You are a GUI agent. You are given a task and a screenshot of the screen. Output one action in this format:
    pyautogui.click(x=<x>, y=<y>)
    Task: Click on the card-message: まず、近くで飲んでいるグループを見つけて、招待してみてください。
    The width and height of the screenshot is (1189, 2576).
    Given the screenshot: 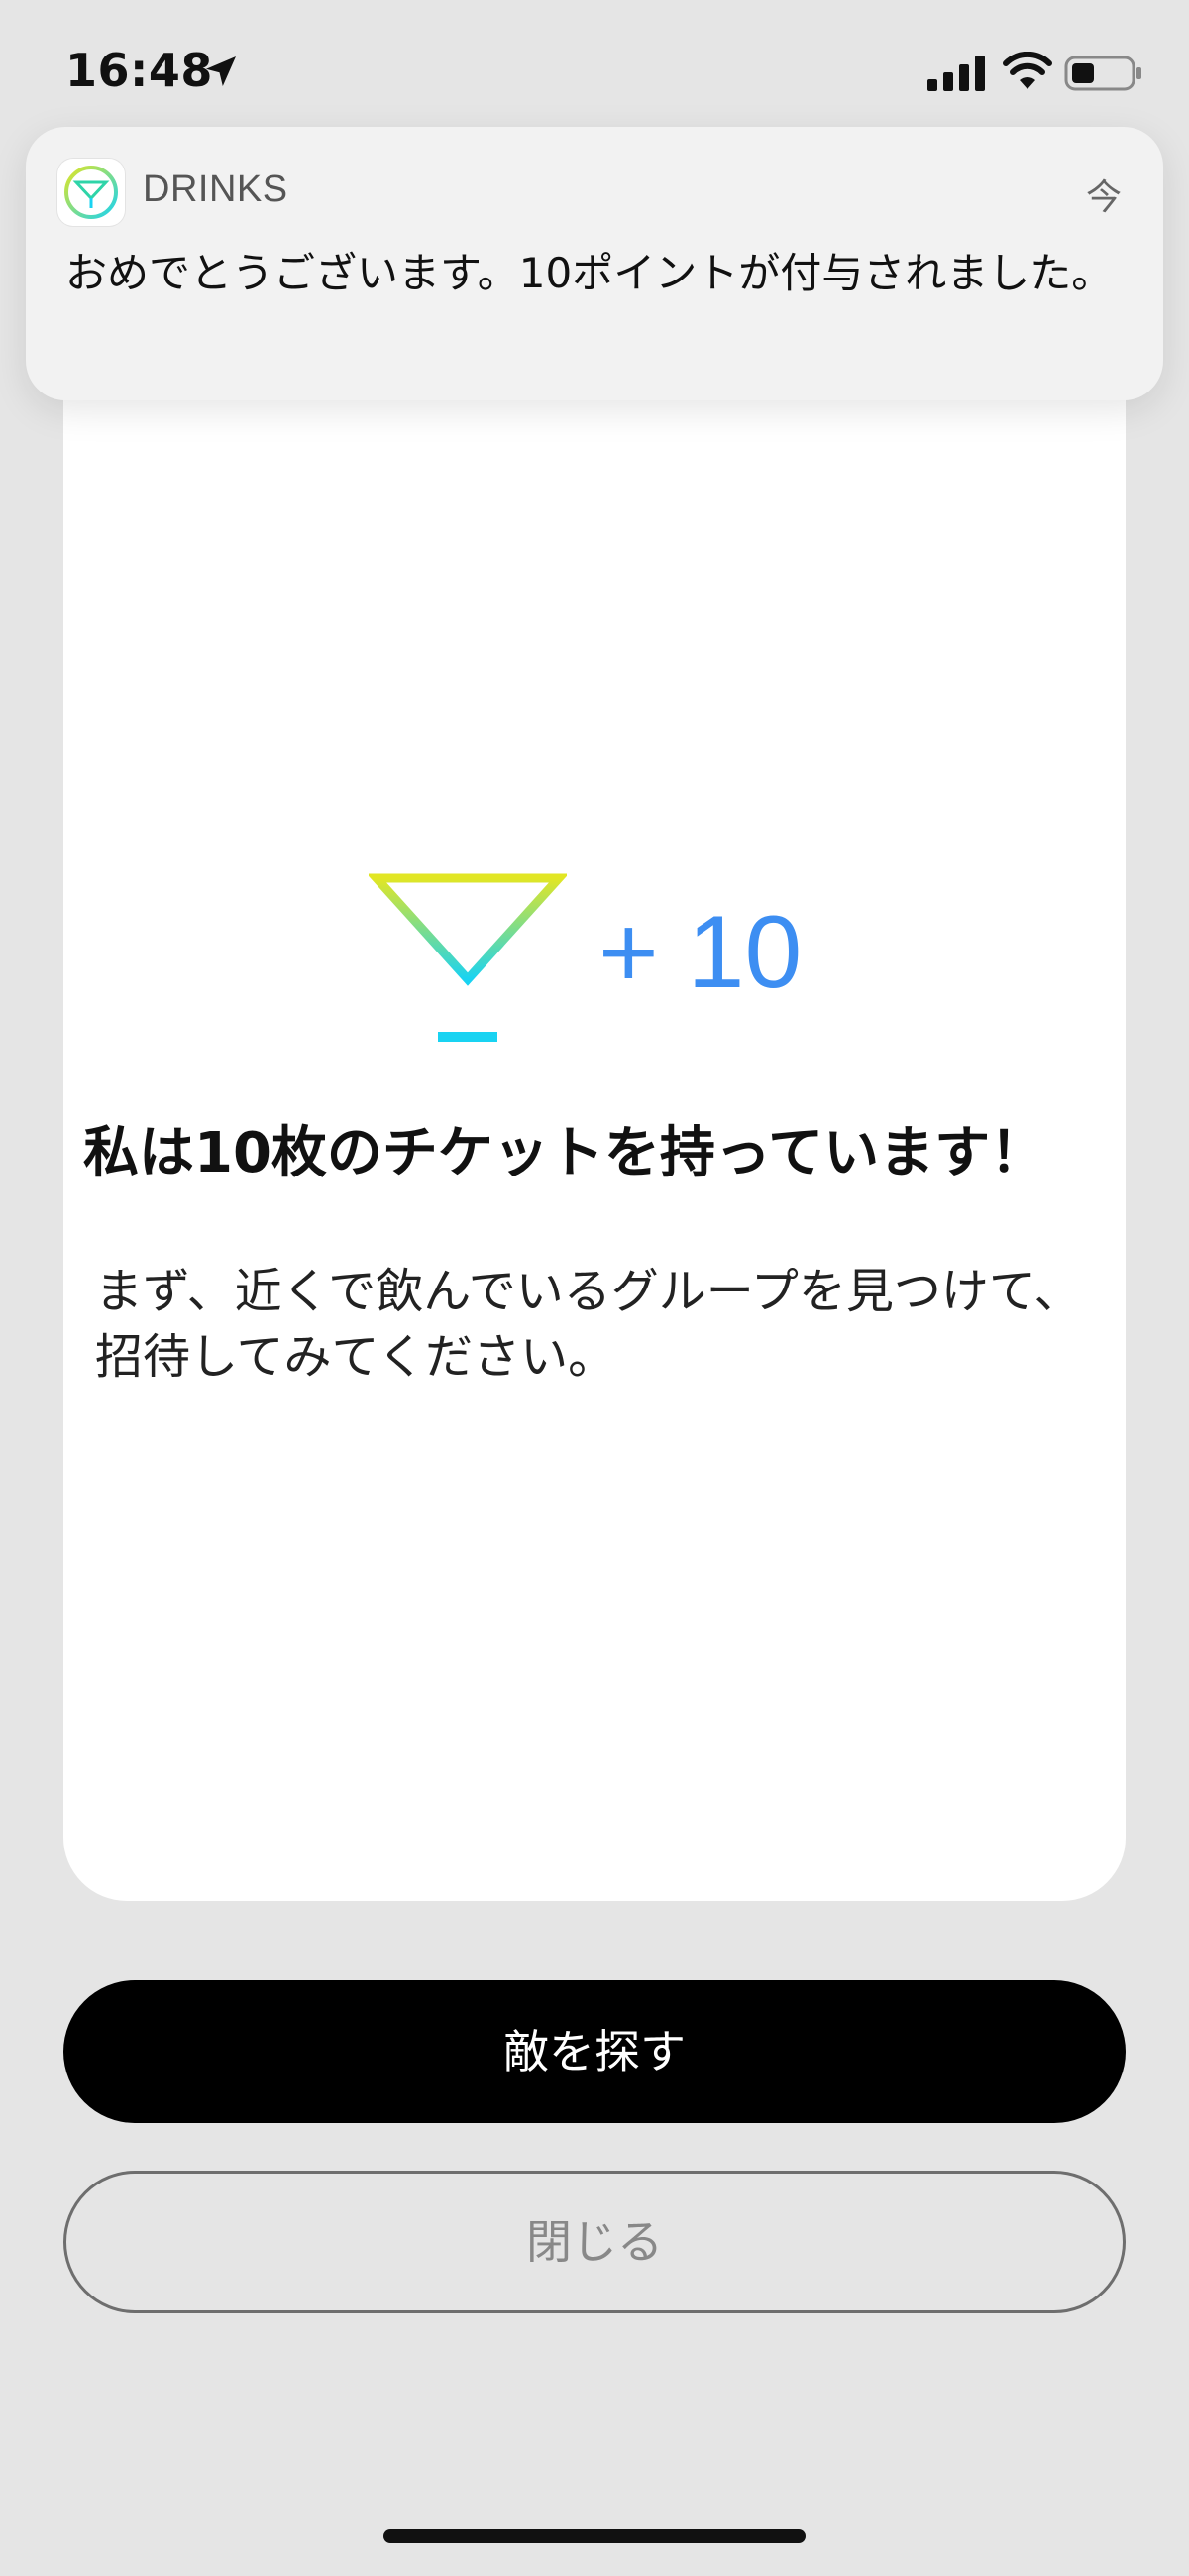 What is the action you would take?
    pyautogui.click(x=589, y=1324)
    